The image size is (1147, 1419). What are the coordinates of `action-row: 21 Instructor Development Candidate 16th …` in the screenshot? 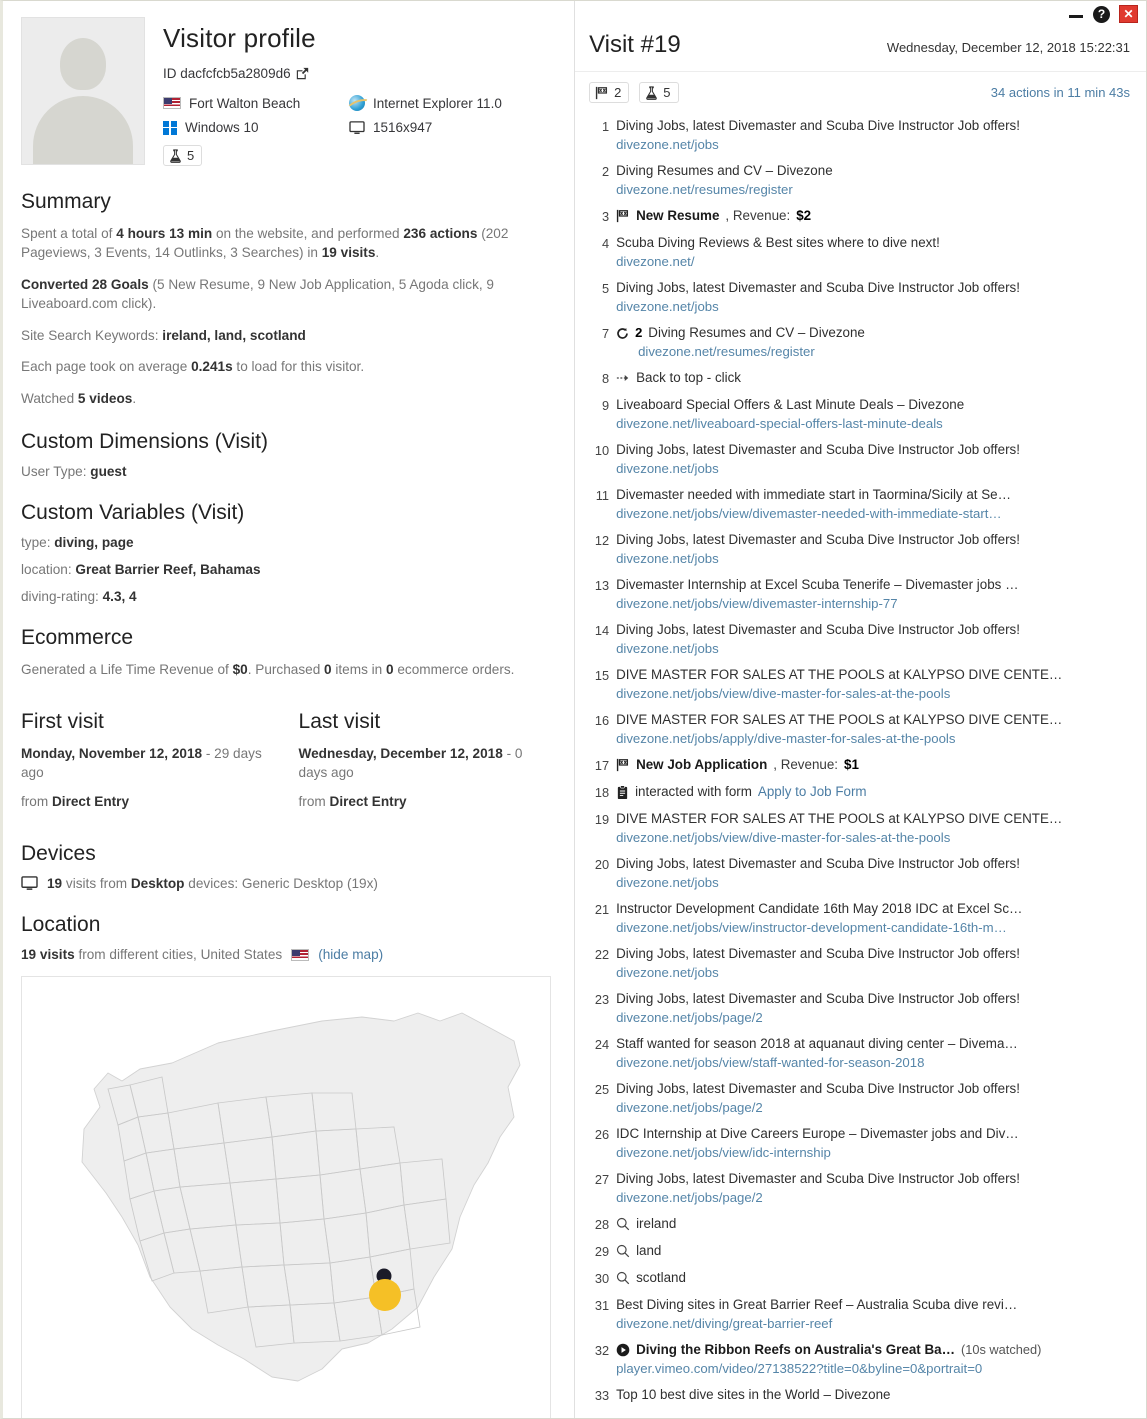 It's located at (861, 918).